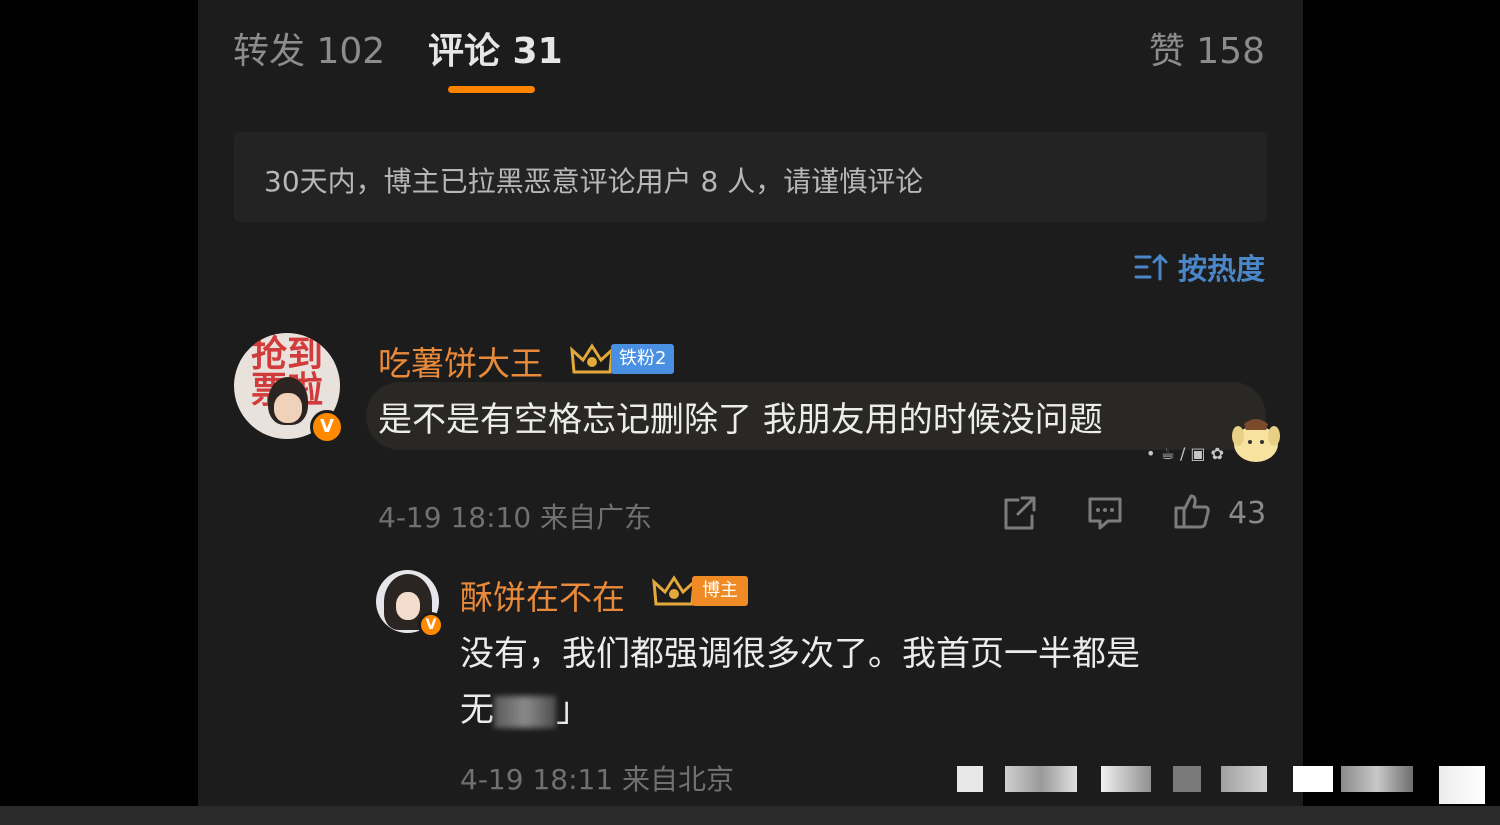 Image resolution: width=1500 pixels, height=825 pixels. What do you see at coordinates (525, 711) in the screenshot?
I see `censored-text` at bounding box center [525, 711].